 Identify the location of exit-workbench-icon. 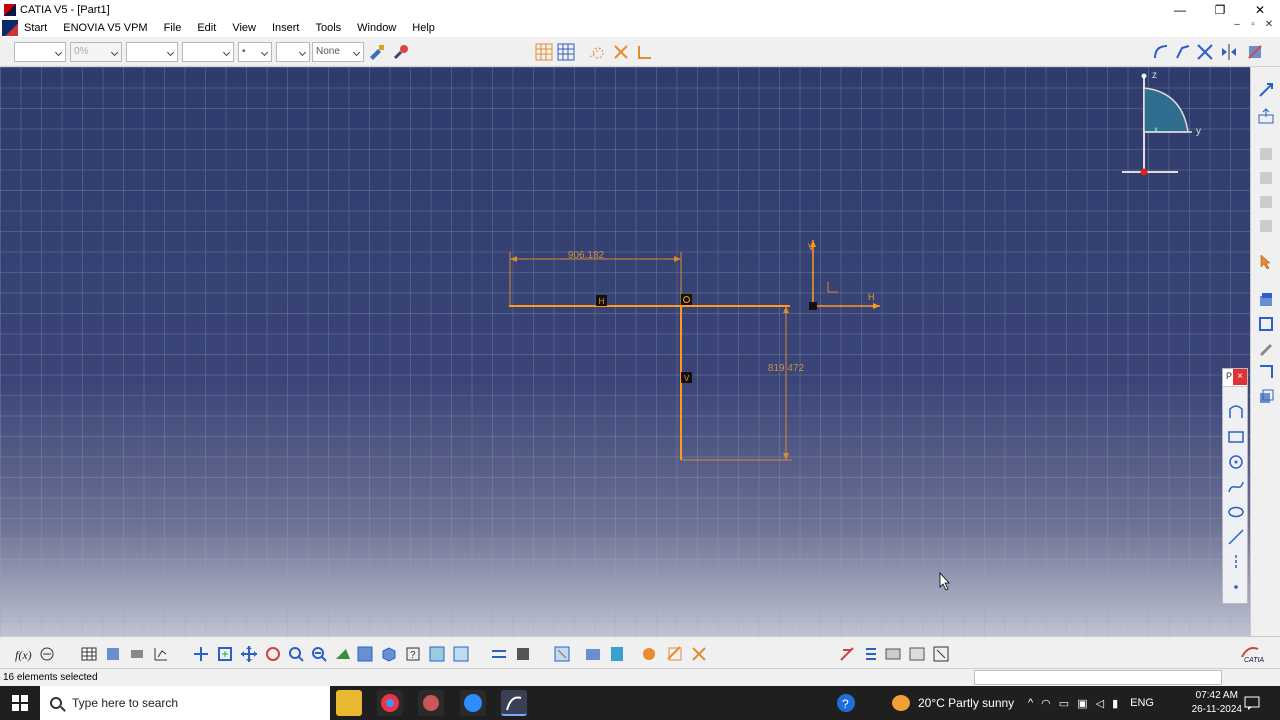
(1266, 90).